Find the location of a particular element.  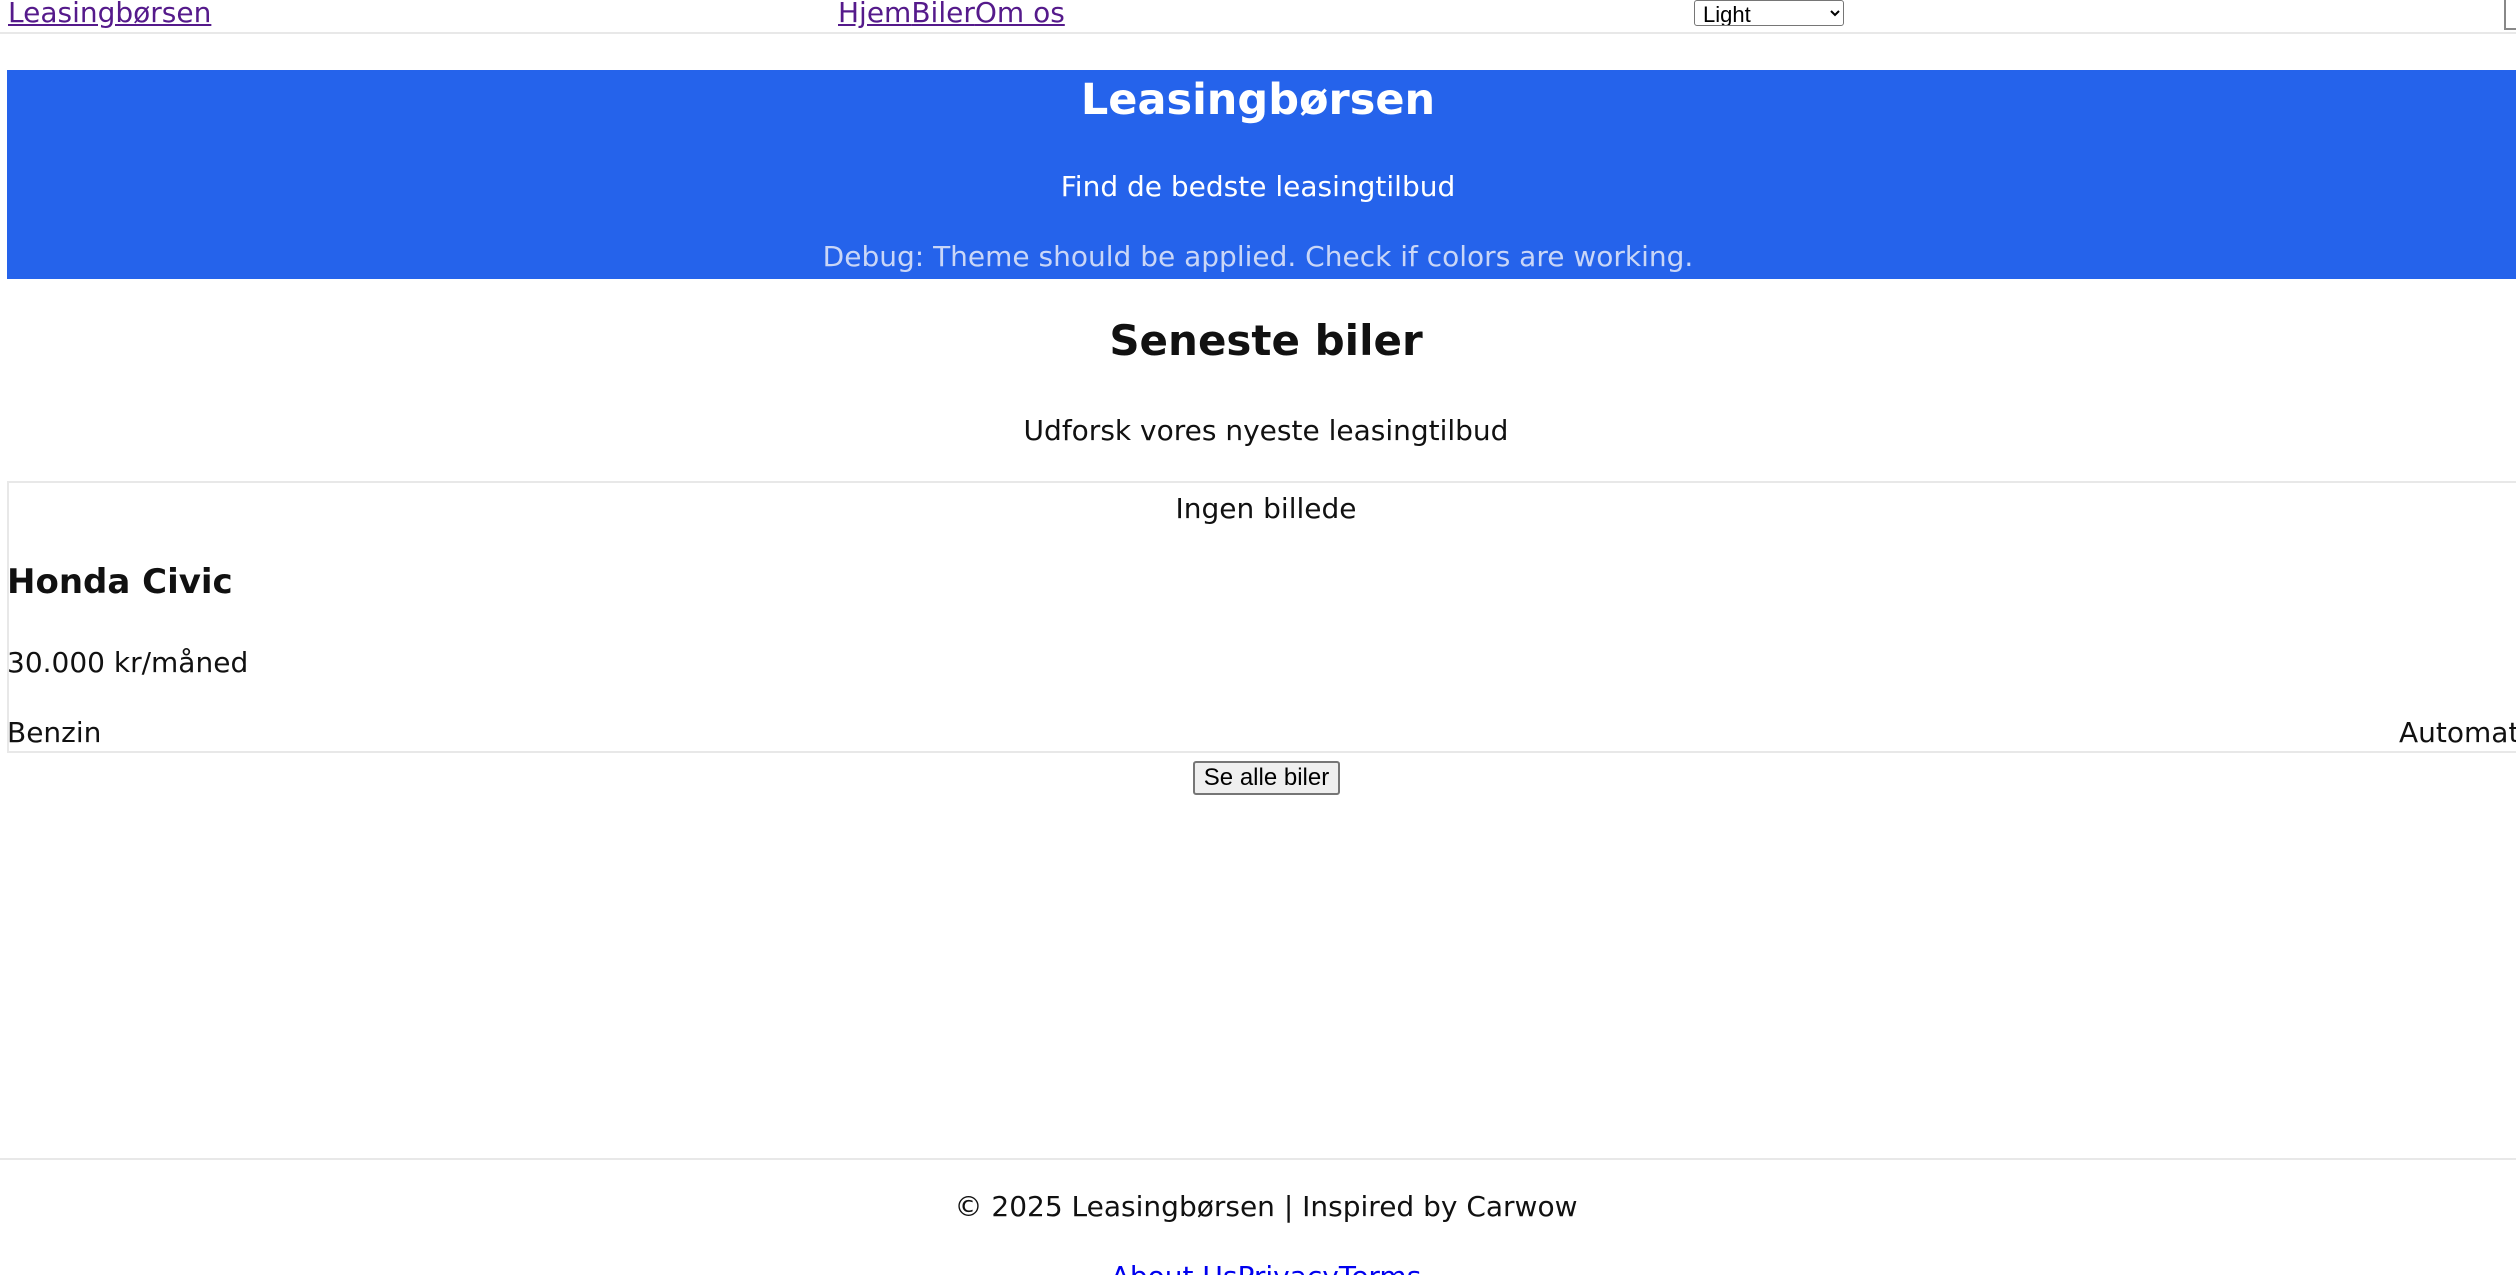

see-all-cars-button: Se alle biler is located at coordinates (1266, 778).